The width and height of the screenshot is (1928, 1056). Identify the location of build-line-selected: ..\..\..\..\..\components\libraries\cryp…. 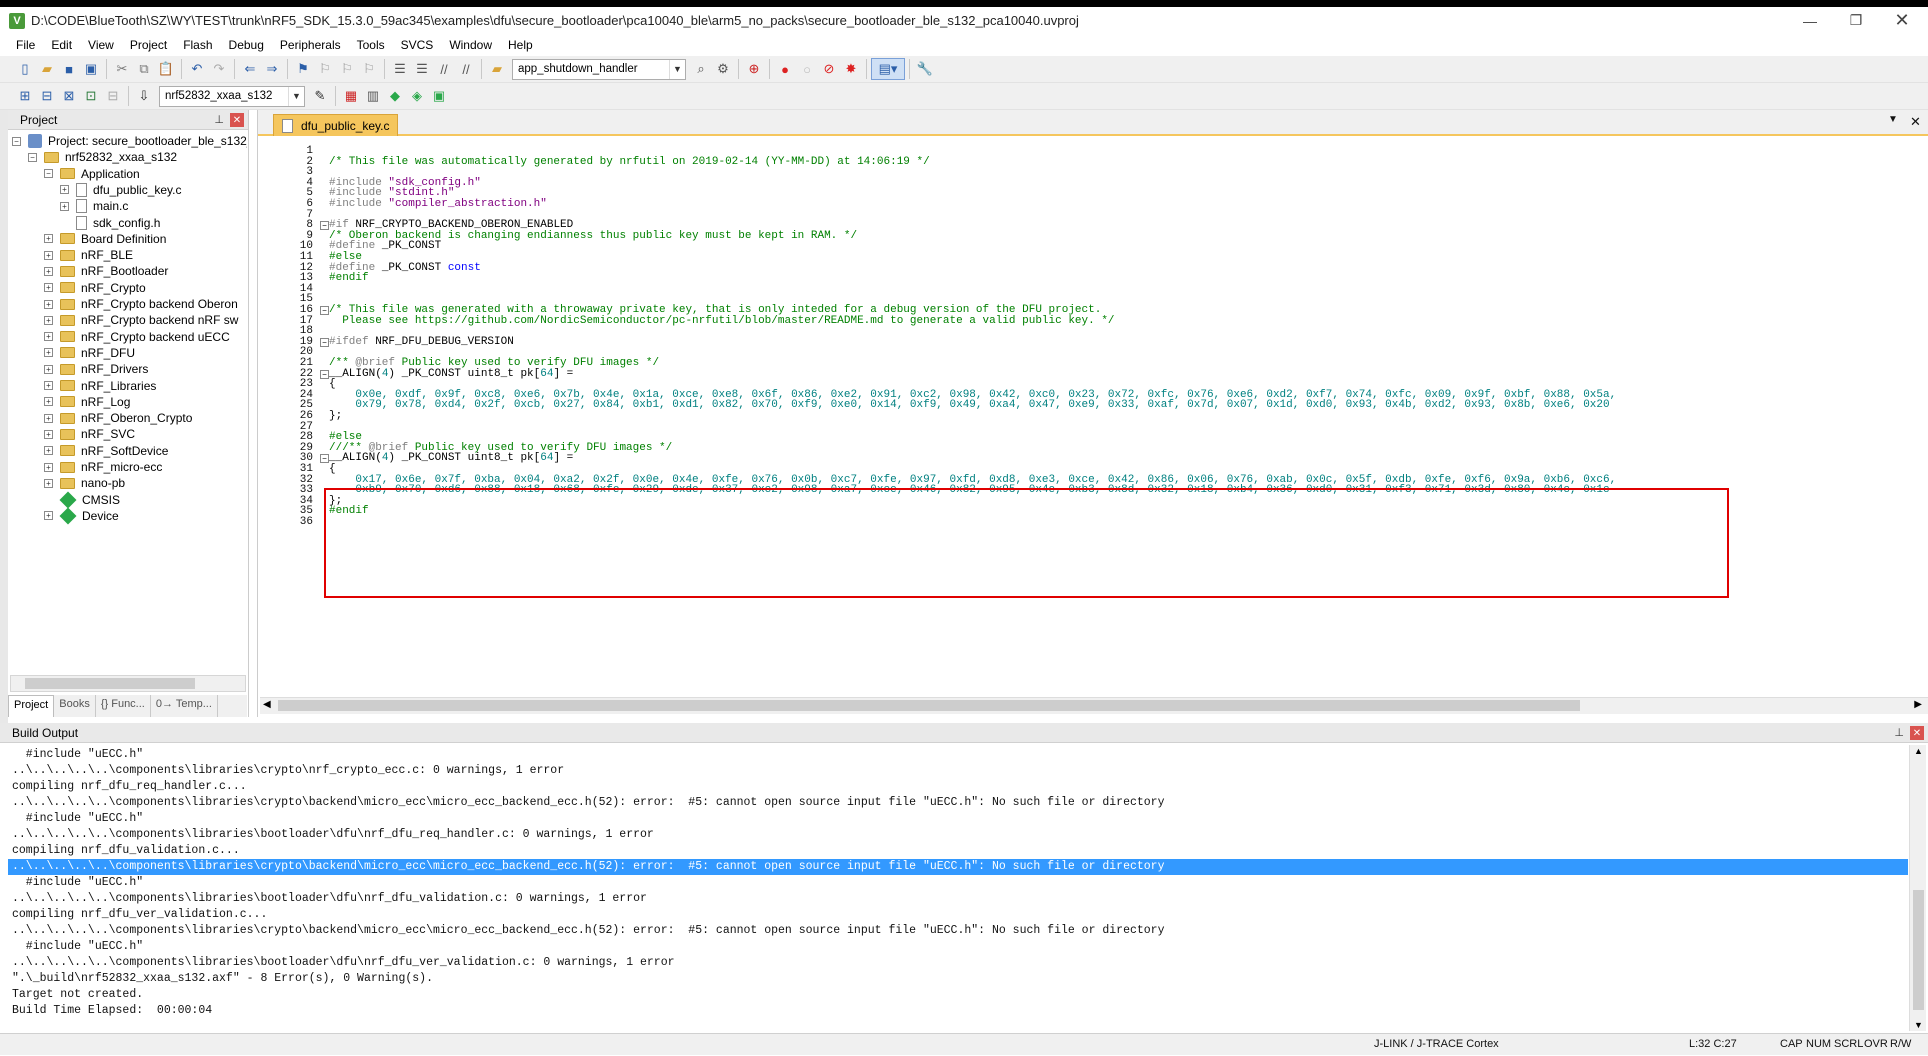
(958, 867).